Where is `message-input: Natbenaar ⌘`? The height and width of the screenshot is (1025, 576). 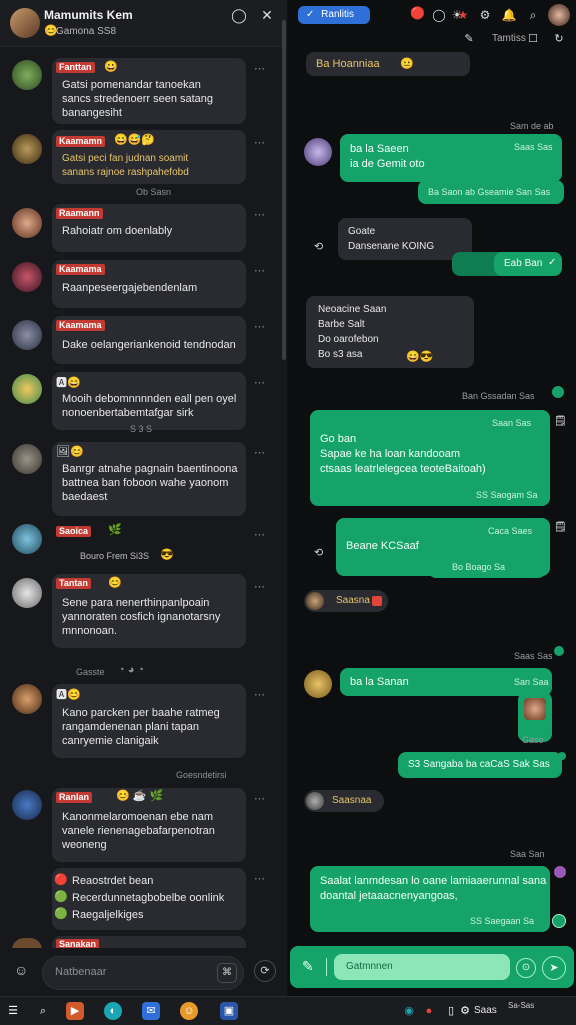 message-input: Natbenaar ⌘ is located at coordinates (143, 973).